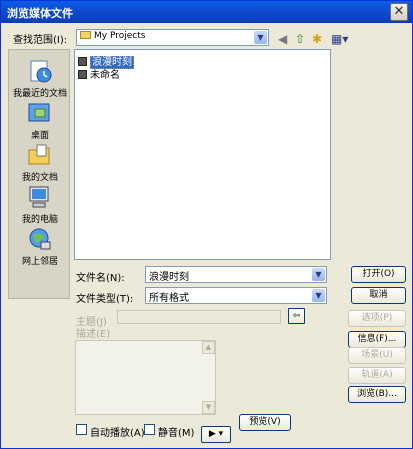 This screenshot has height=449, width=413. I want to click on lookin-label: 查找范围(I):, so click(40, 40).